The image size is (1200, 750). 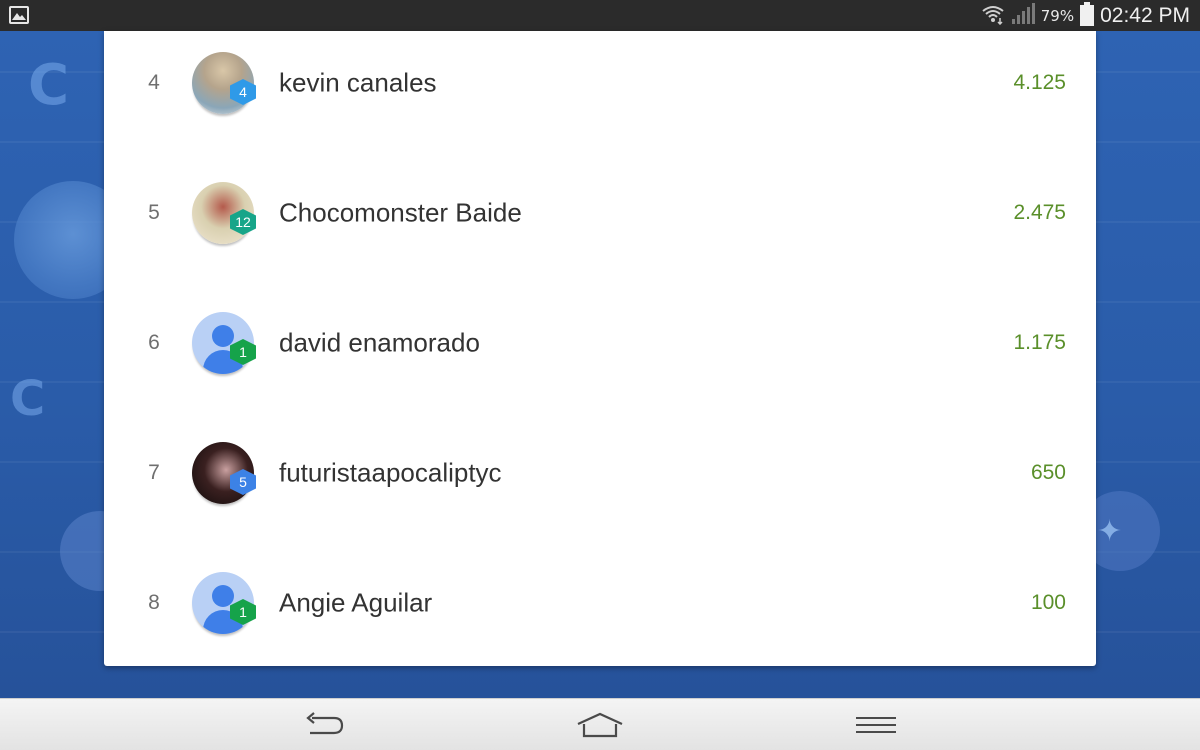 What do you see at coordinates (600, 213) in the screenshot?
I see `leaderboard-row: 5 12 Chocomonster Baide 2.475` at bounding box center [600, 213].